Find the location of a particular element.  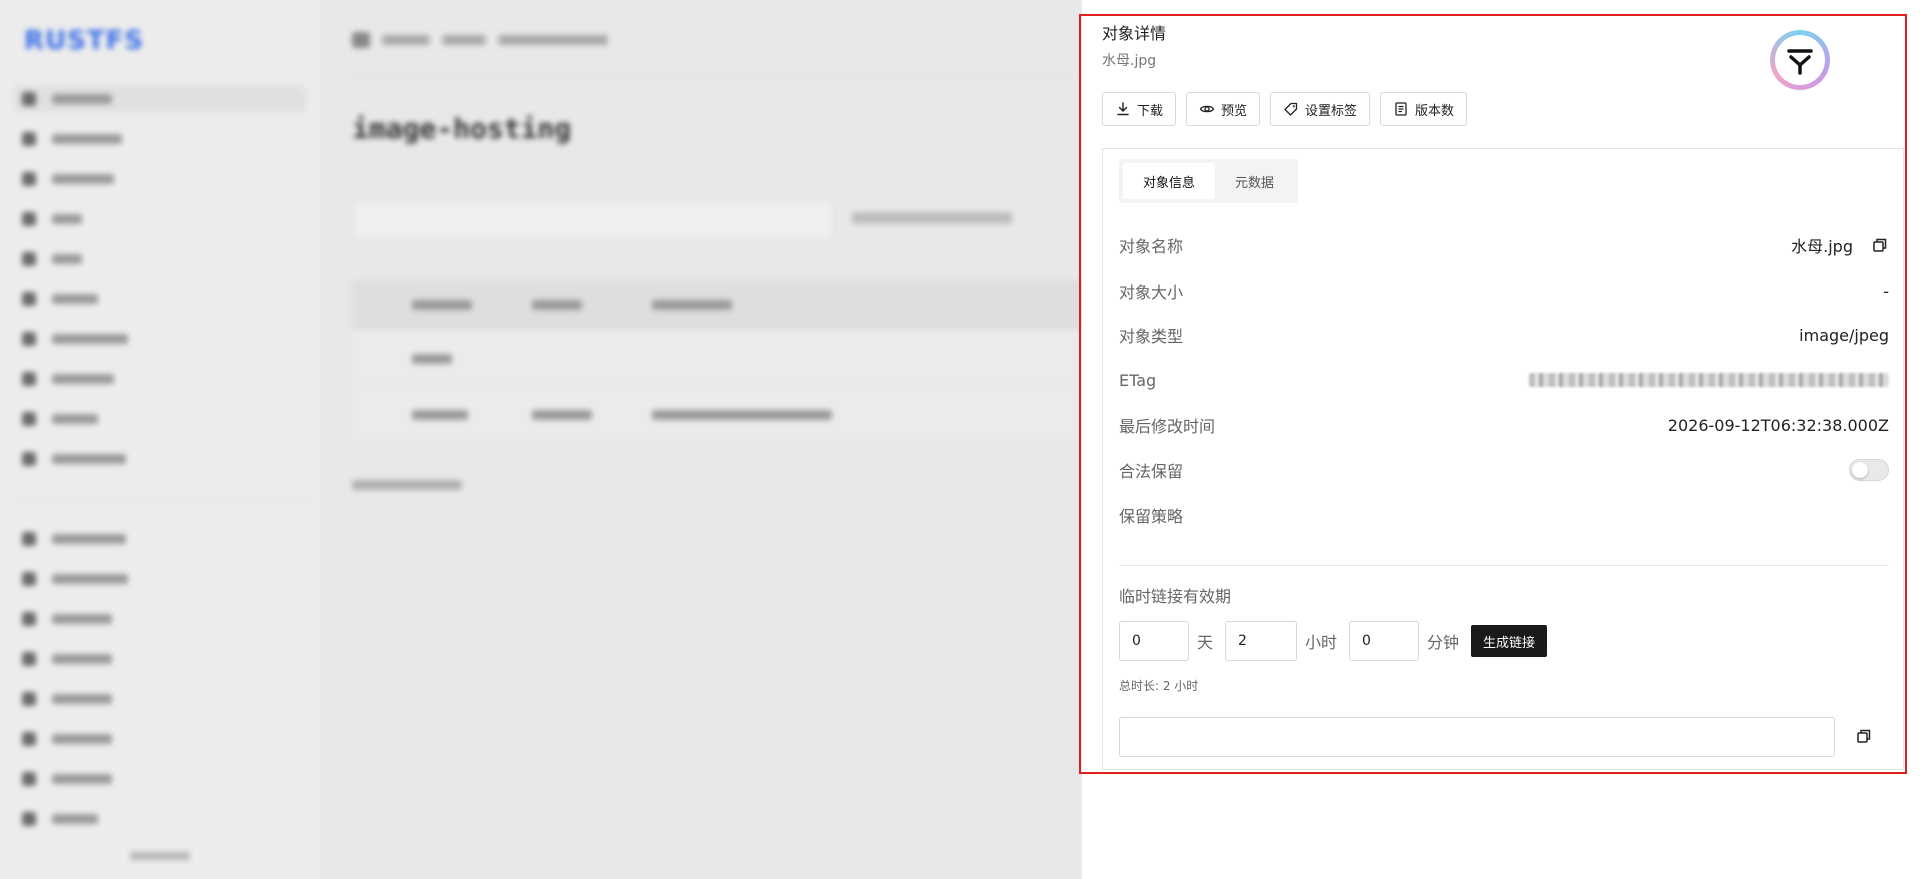

app-logo: RUSTFS is located at coordinates (84, 41).